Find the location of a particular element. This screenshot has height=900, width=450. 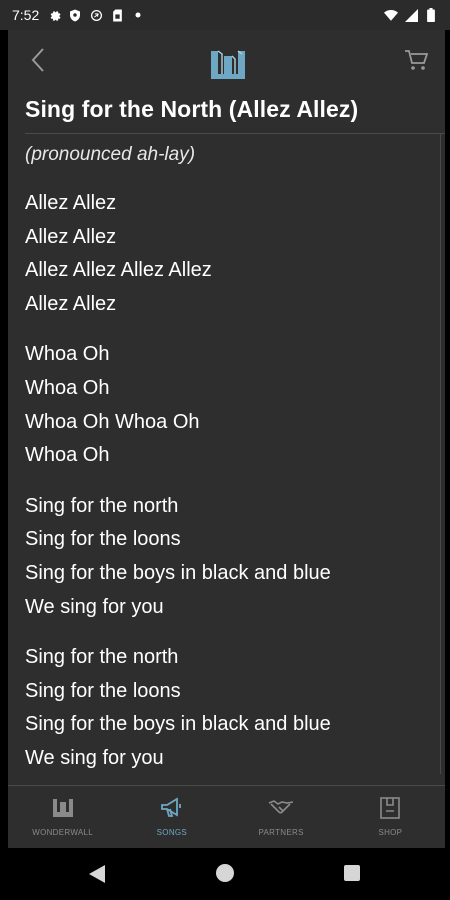

status-bar: 7:52 is located at coordinates (225, 15).